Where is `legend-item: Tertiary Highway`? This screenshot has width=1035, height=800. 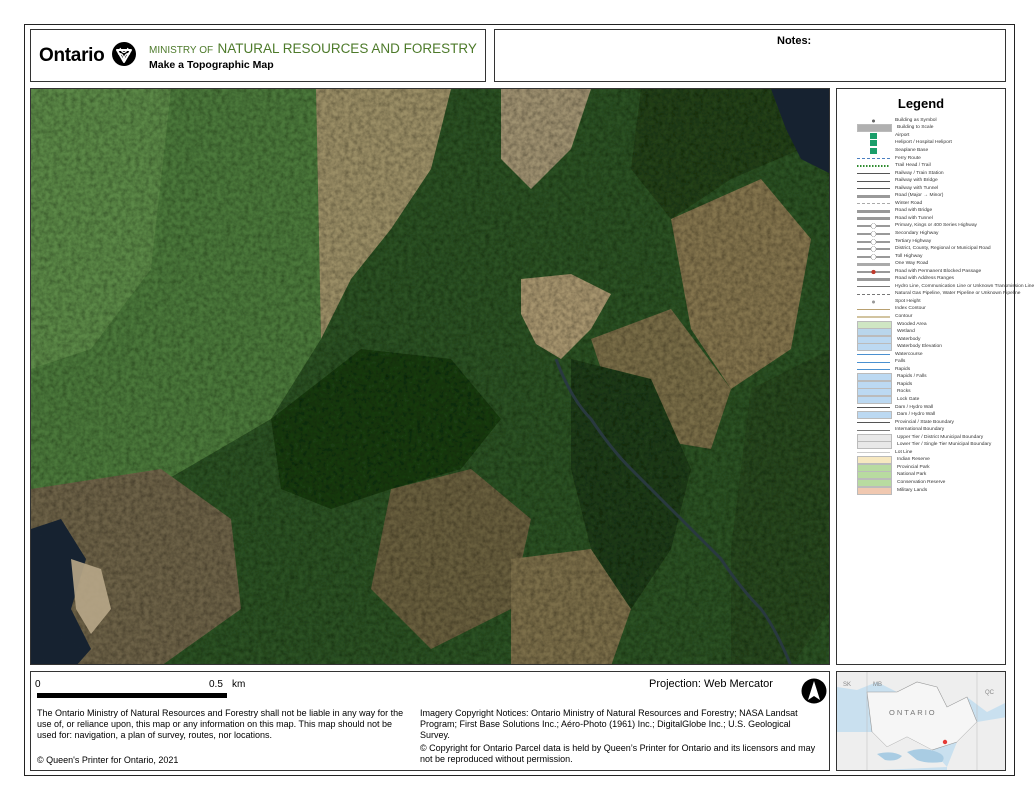 legend-item: Tertiary Highway is located at coordinates (930, 242).